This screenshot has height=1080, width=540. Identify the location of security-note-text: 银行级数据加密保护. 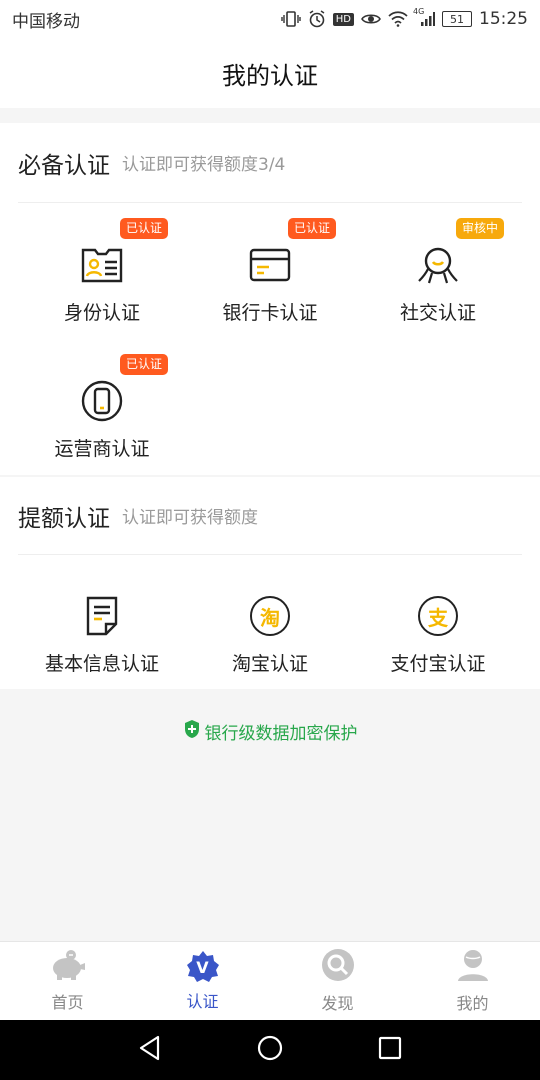
(281, 733).